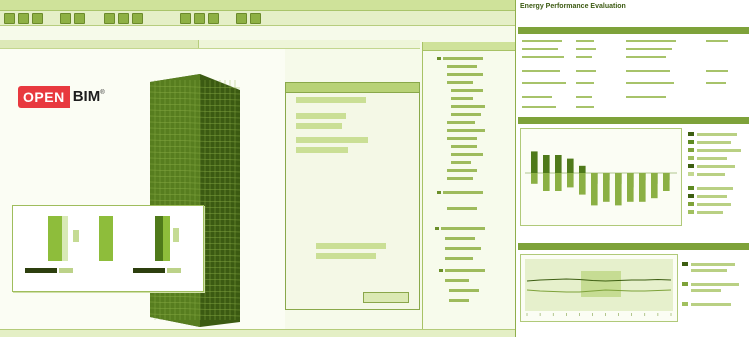 The width and height of the screenshot is (750, 337). Describe the element at coordinates (199, 18) in the screenshot. I see `slab-tool-icon` at that location.